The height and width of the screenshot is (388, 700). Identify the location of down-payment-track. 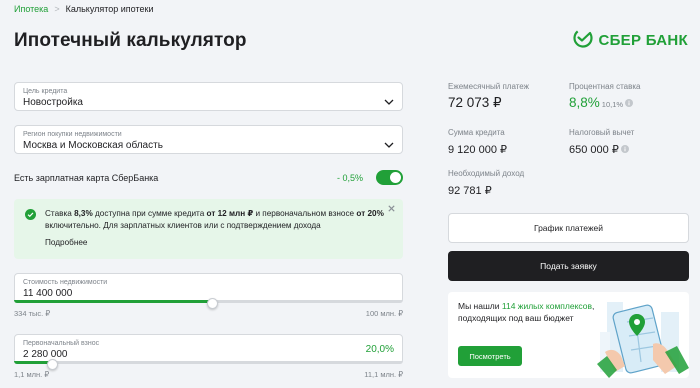
(208, 362).